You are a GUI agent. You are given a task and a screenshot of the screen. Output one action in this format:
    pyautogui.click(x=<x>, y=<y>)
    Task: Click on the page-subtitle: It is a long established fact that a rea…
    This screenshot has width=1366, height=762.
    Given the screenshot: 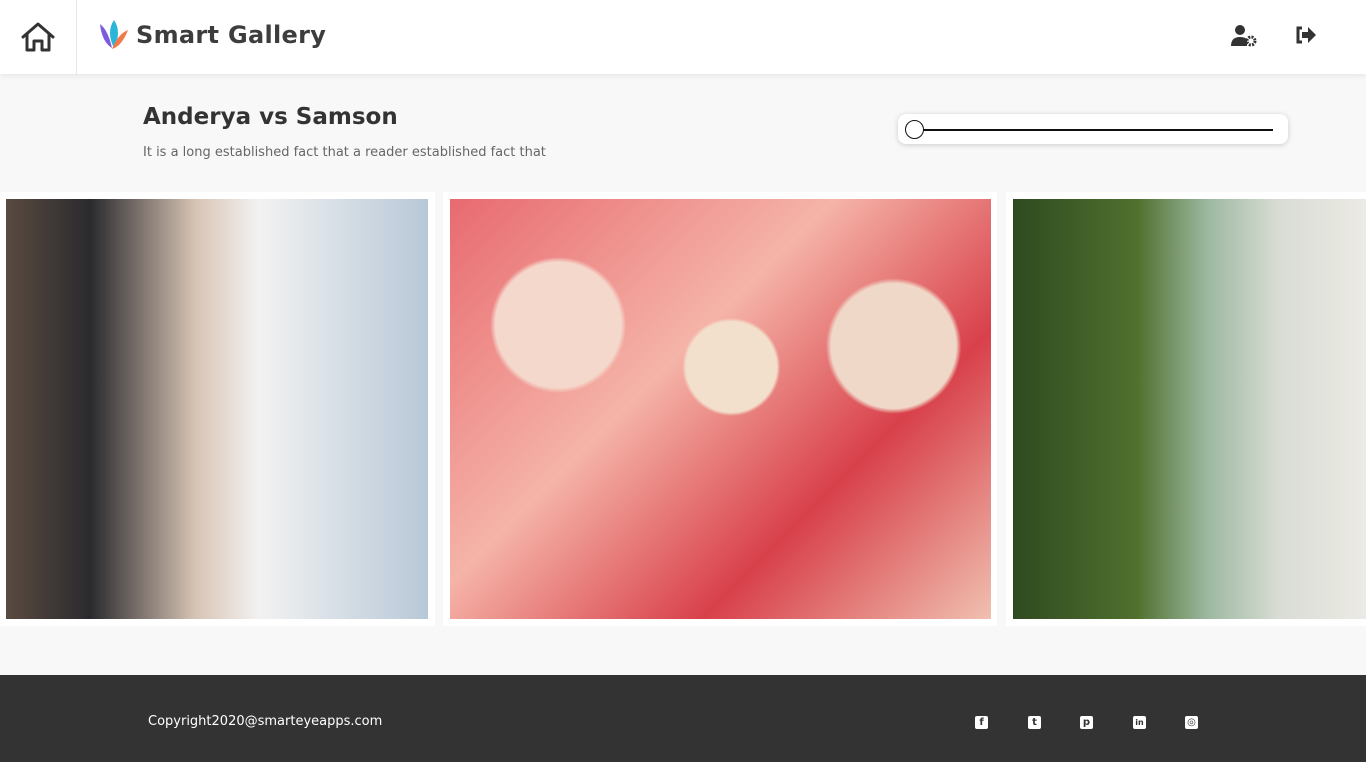 What is the action you would take?
    pyautogui.click(x=344, y=152)
    